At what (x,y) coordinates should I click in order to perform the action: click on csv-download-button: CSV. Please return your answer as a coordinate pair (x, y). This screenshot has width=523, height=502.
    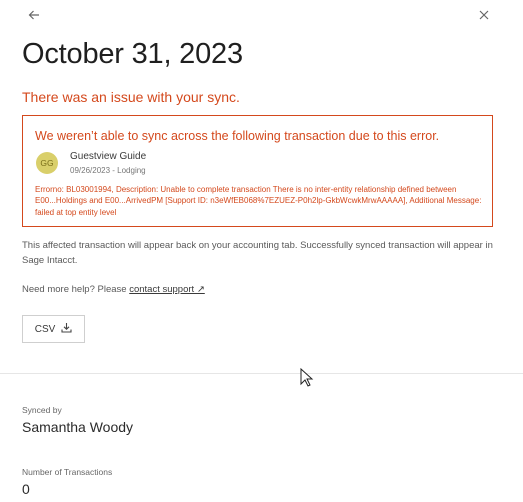
    Looking at the image, I should click on (53, 329).